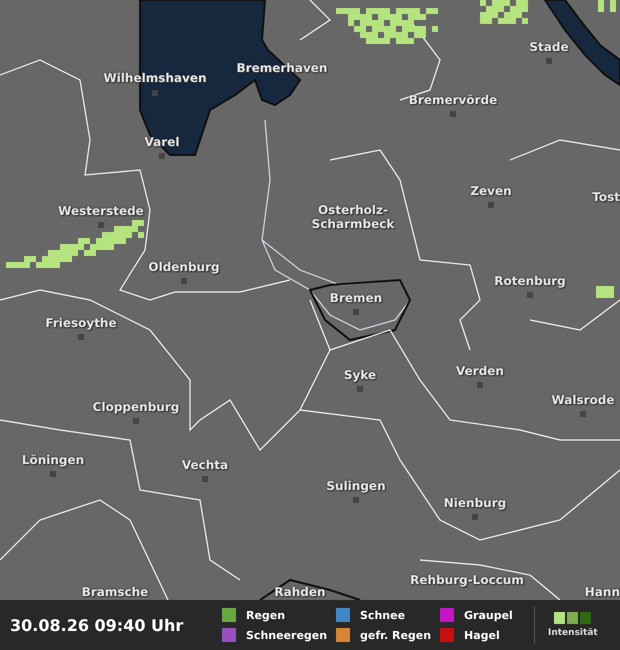  Describe the element at coordinates (97, 625) in the screenshot. I see `timestamp: 30.08.26 09:40 Uhr` at that location.